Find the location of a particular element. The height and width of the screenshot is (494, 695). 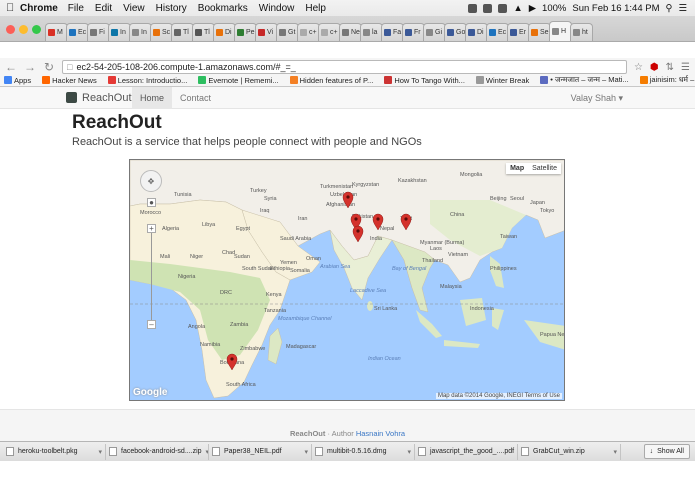

brand: ReachOut is located at coordinates (99, 98).